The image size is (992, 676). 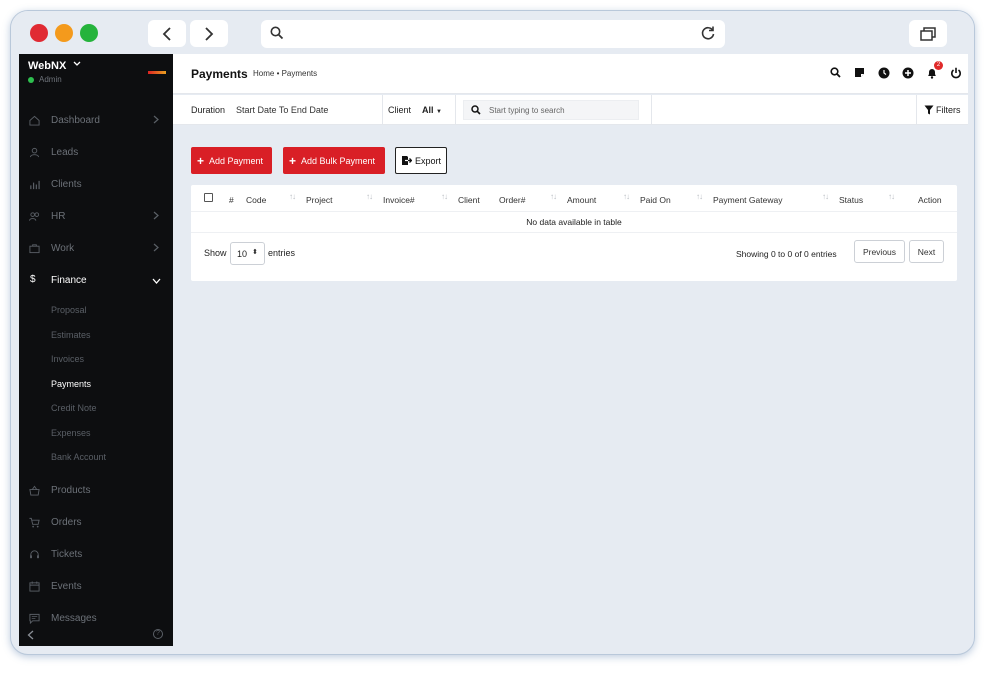 I want to click on client-select: All ▼, so click(x=432, y=110).